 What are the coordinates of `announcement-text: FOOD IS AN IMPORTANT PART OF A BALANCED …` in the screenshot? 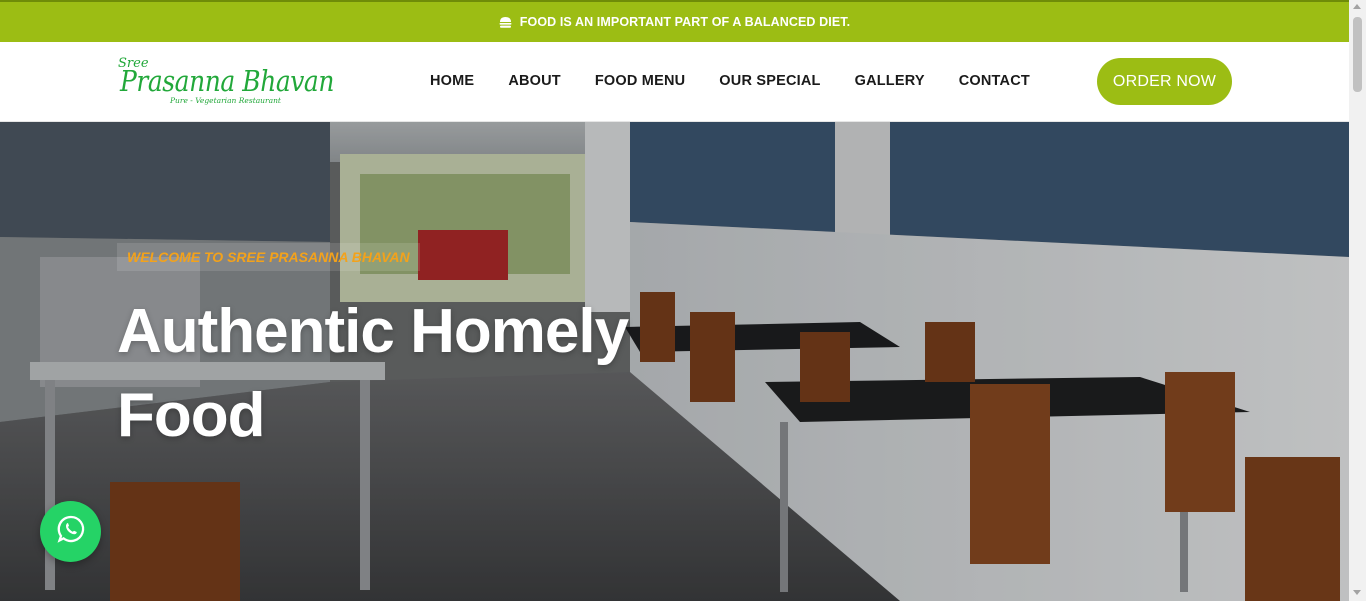 It's located at (685, 22).